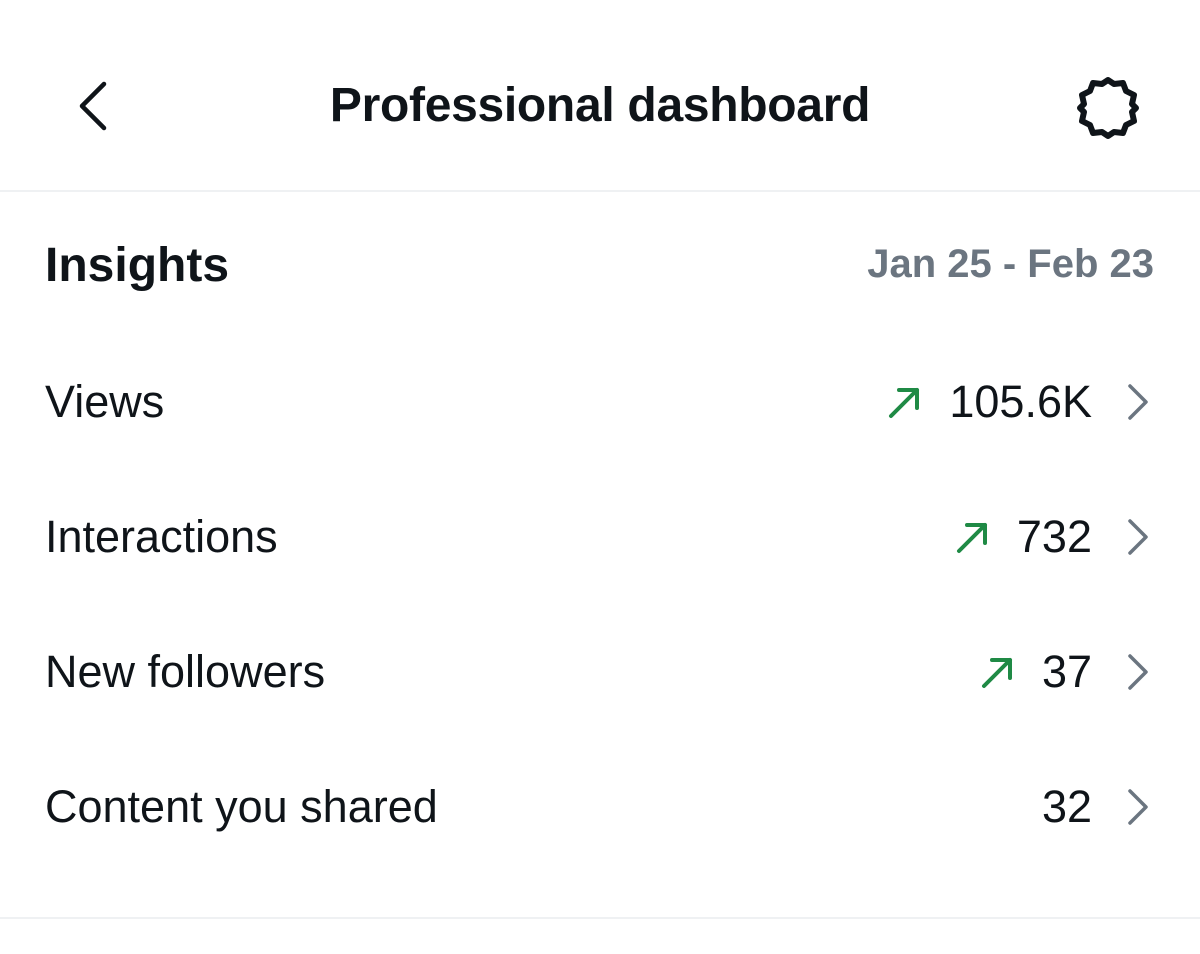  Describe the element at coordinates (1097, 807) in the screenshot. I see `metric-value-group: 32` at that location.